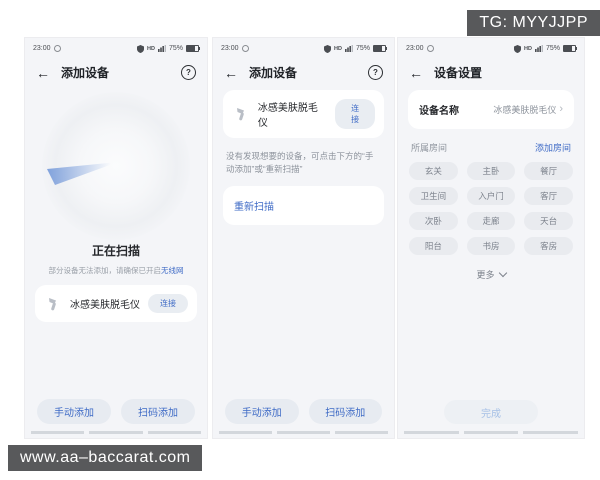 Image resolution: width=600 pixels, height=480 pixels. What do you see at coordinates (300, 162) in the screenshot?
I see `no-device-hint: 没有发现想要的设备，可点击下方的“手动添加”或“重新扫描”` at bounding box center [300, 162].